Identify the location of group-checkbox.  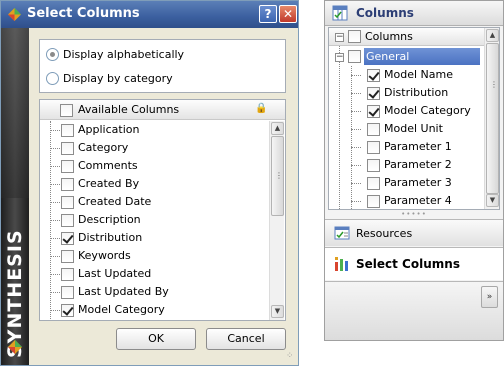
(354, 56).